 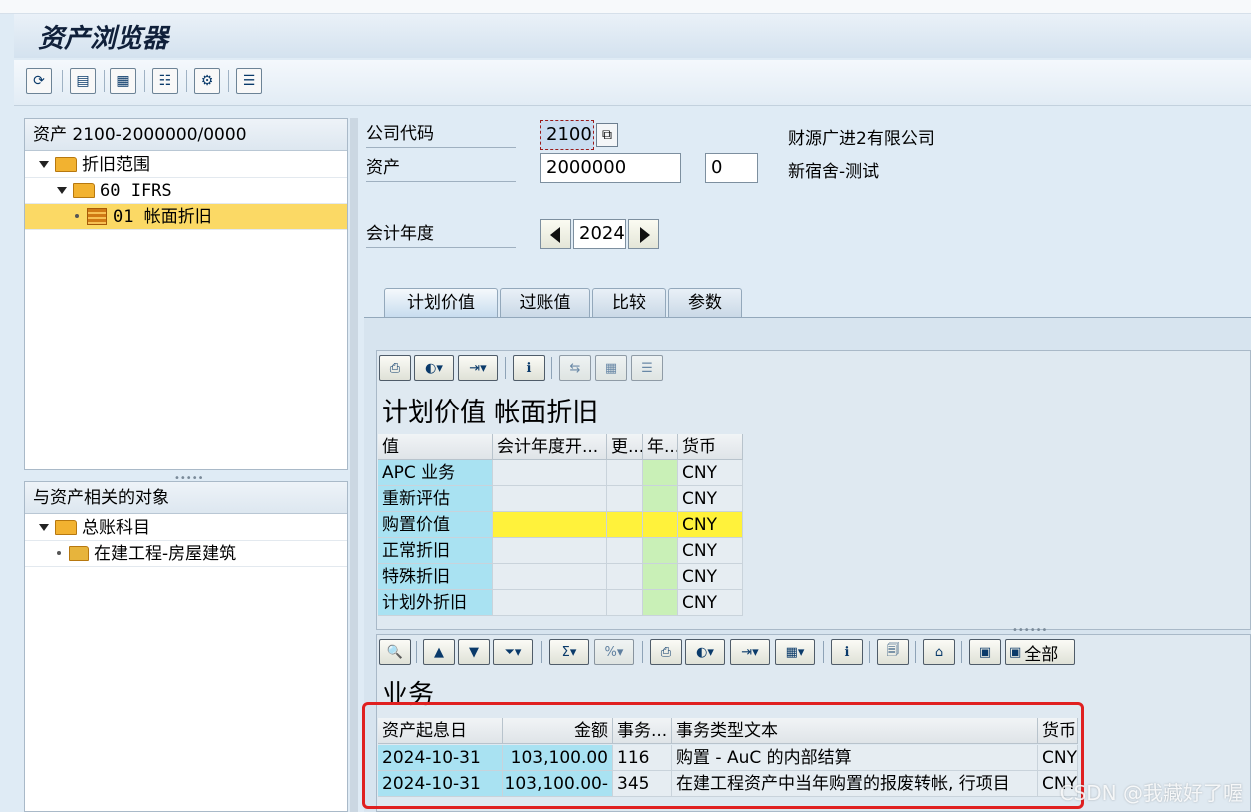 I want to click on list-icon: ☷, so click(x=165, y=81).